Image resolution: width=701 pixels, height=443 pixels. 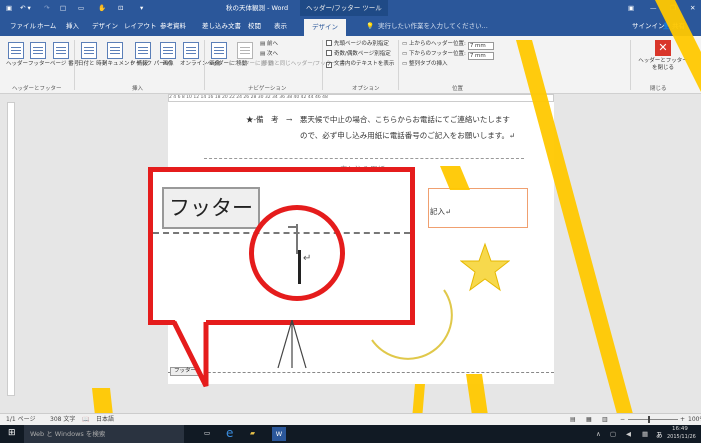 What do you see at coordinates (85, 419) in the screenshot?
I see `proofing-icon: 📖` at bounding box center [85, 419].